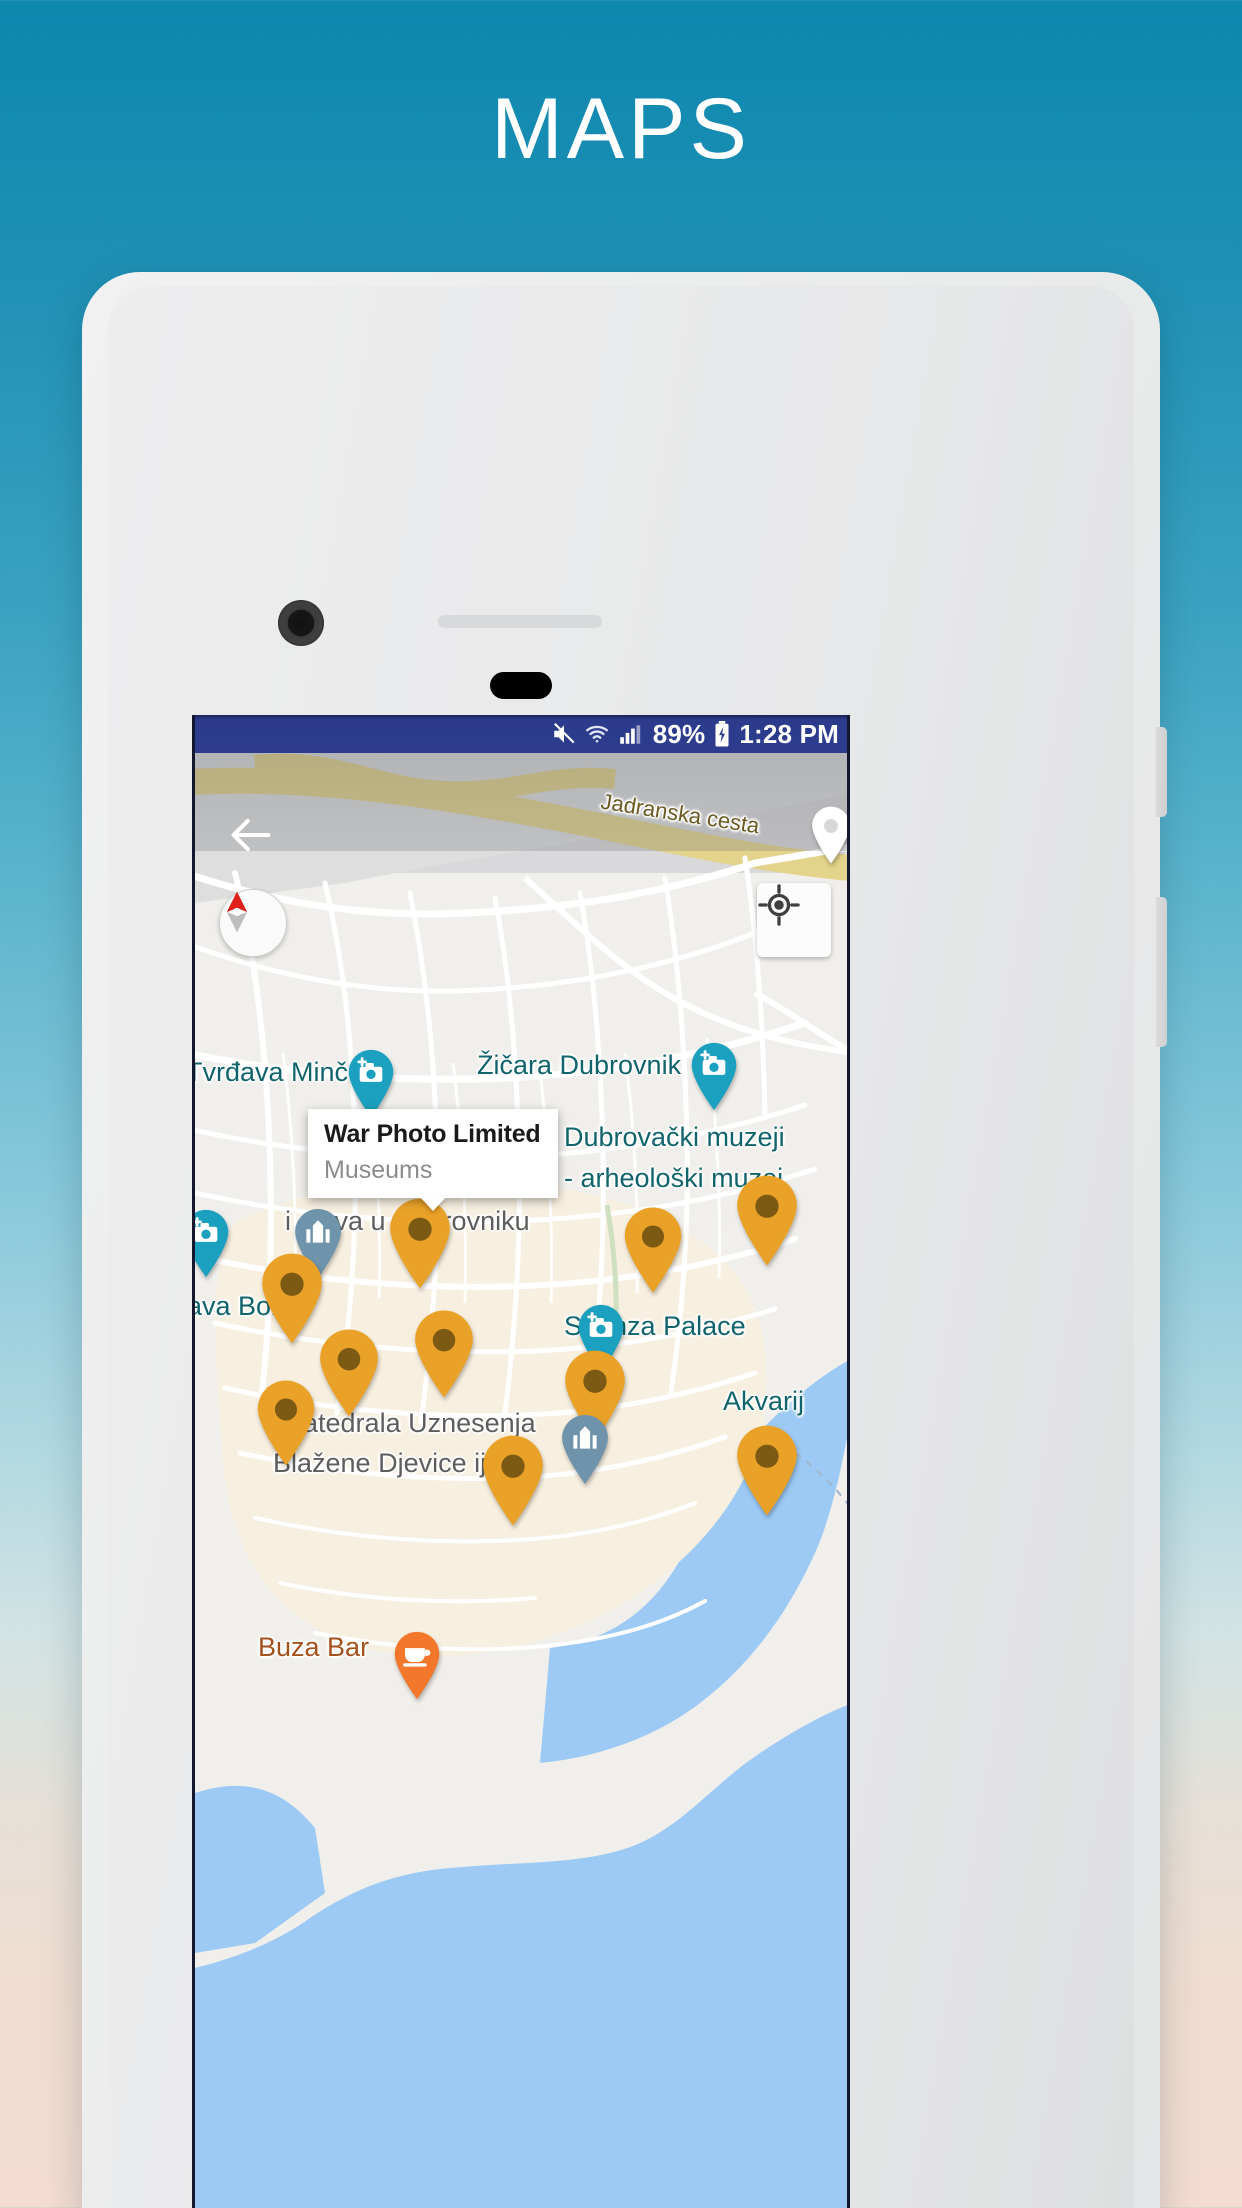  Describe the element at coordinates (564, 734) in the screenshot. I see `mute-icon` at that location.